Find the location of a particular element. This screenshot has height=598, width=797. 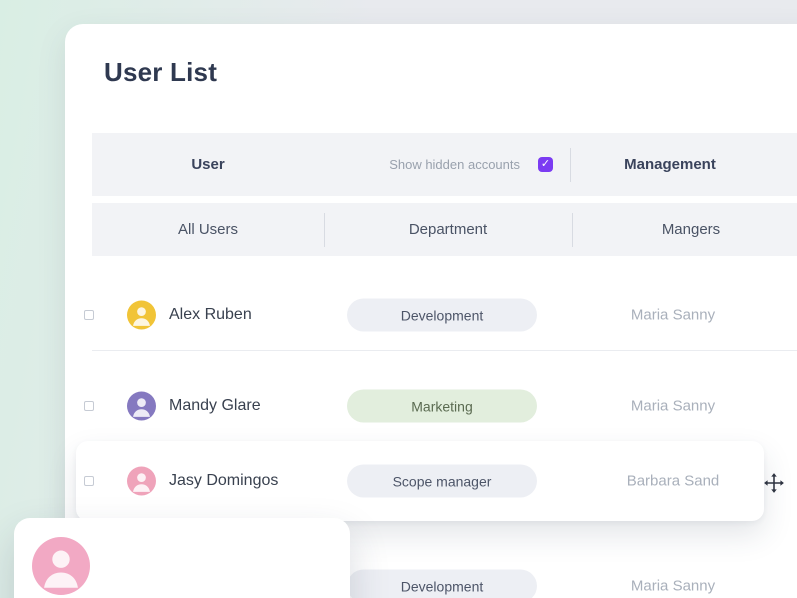

show-hidden-label: Show hidden accounts is located at coordinates (454, 164).